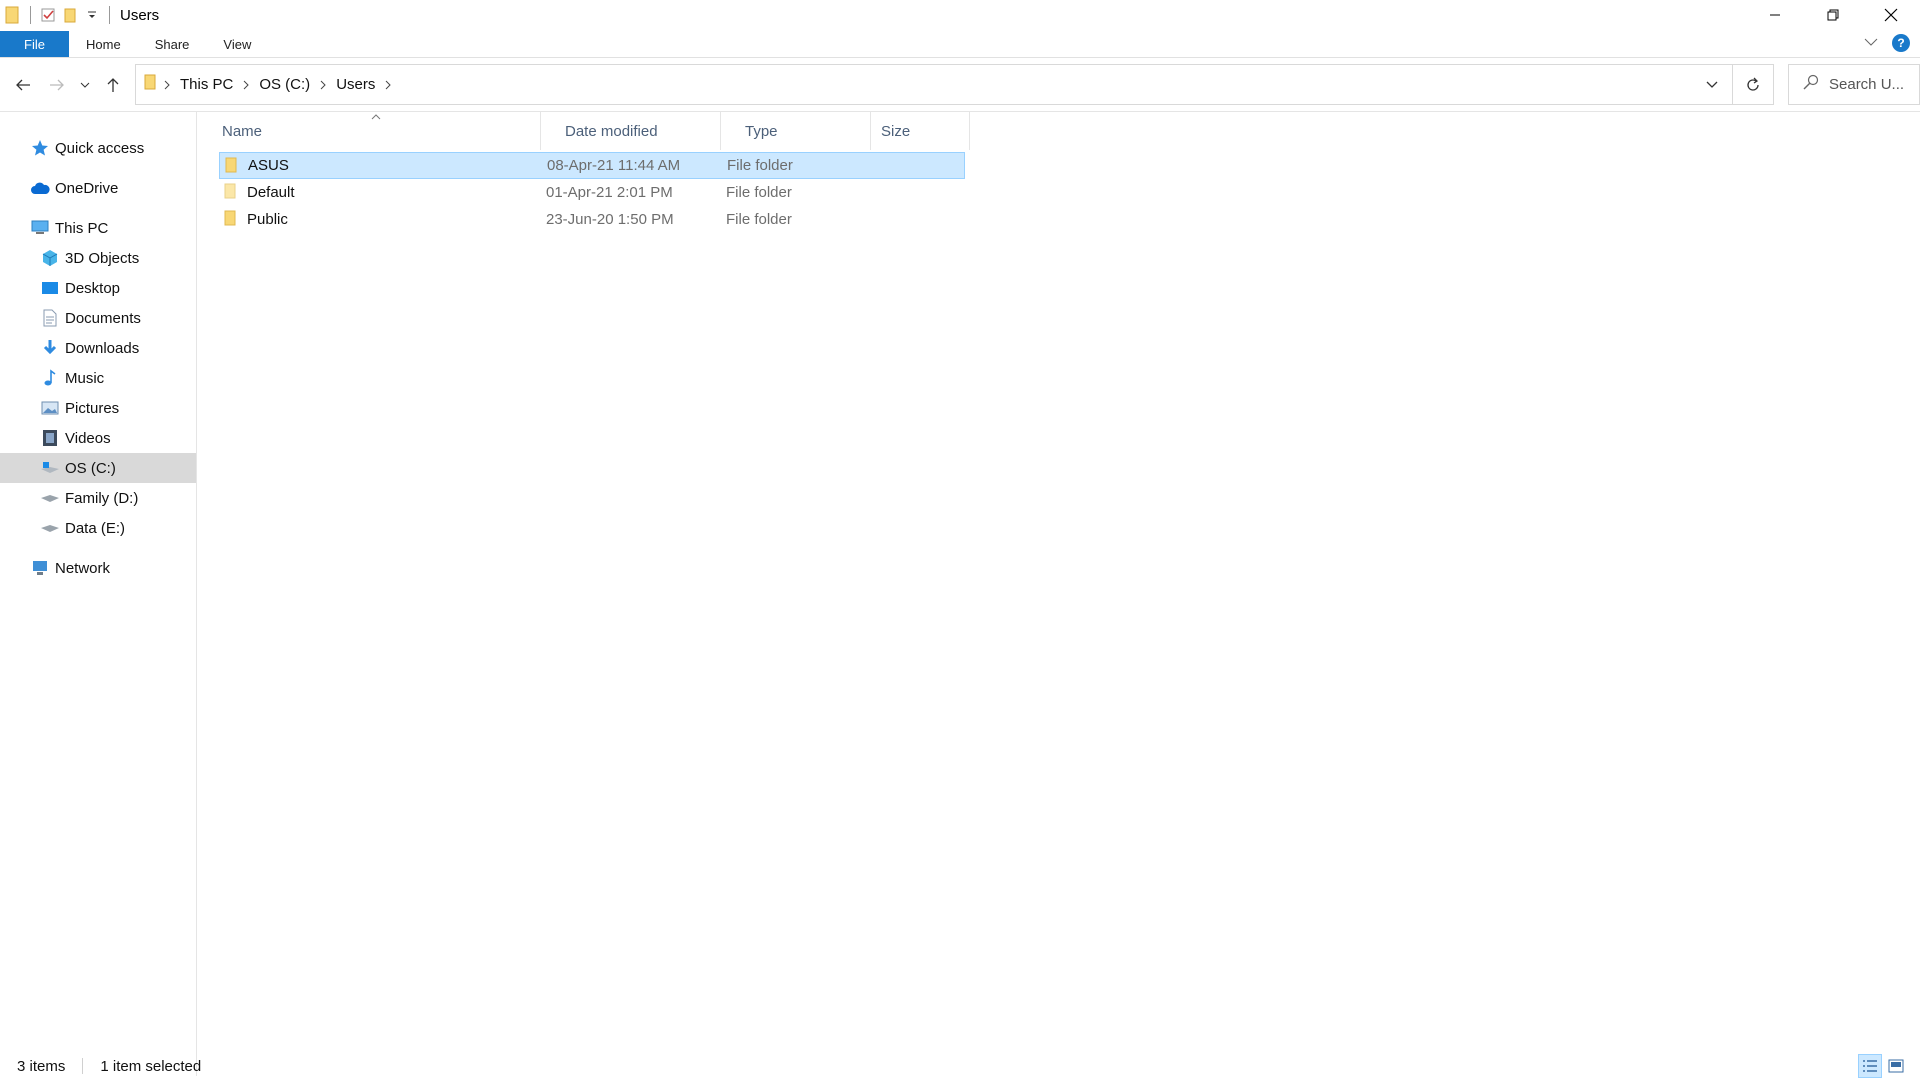  What do you see at coordinates (34, 44) in the screenshot?
I see `tab-file: File` at bounding box center [34, 44].